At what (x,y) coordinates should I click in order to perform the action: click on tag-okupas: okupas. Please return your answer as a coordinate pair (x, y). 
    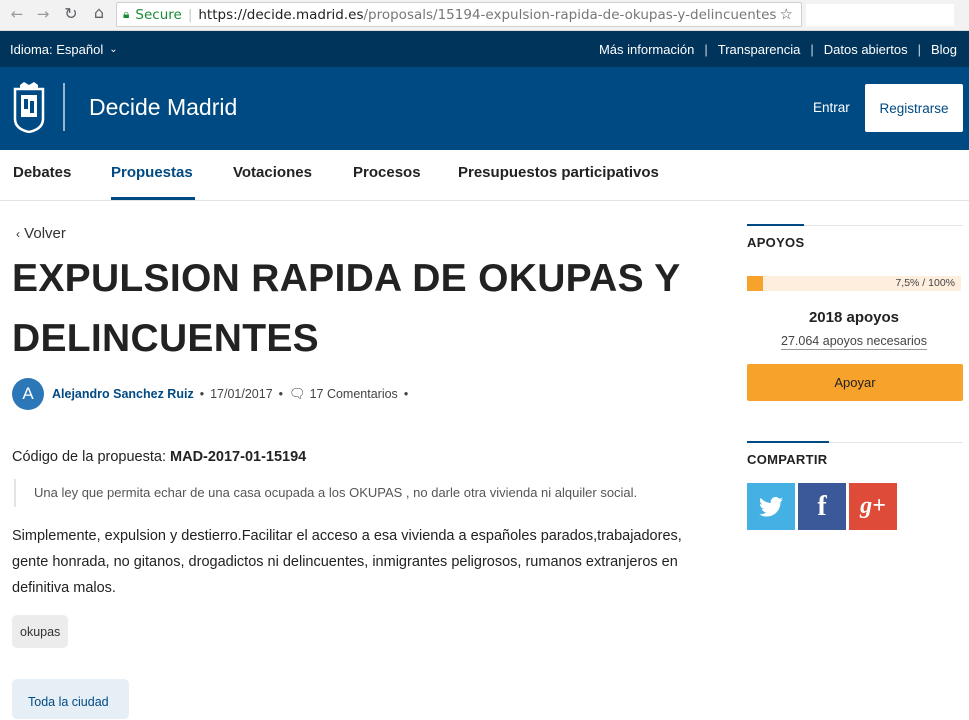
    Looking at the image, I should click on (40, 631).